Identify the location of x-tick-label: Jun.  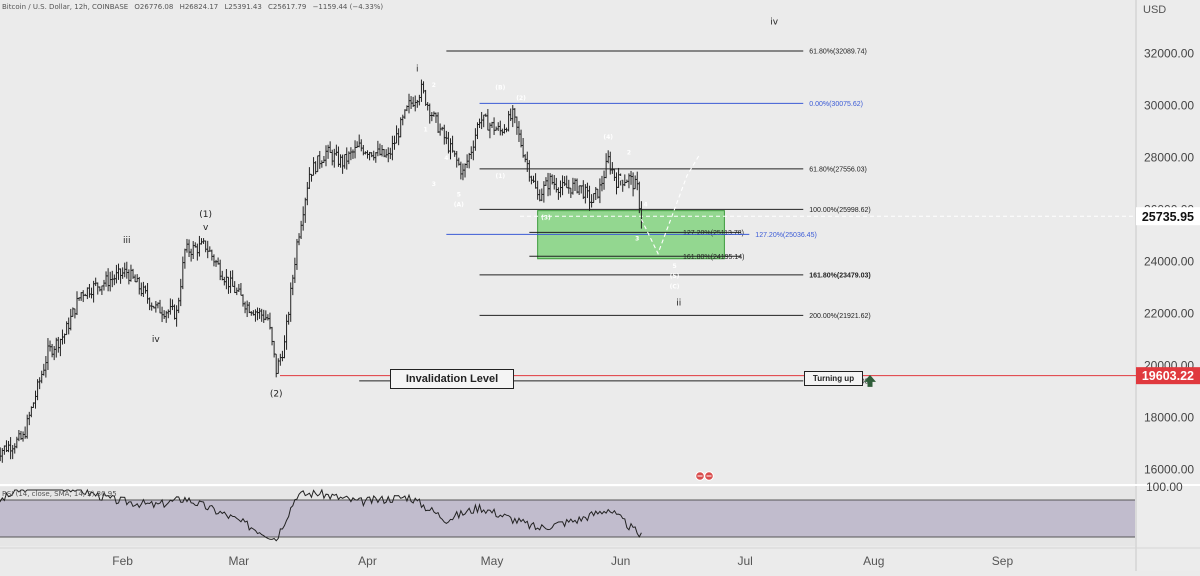
(620, 561).